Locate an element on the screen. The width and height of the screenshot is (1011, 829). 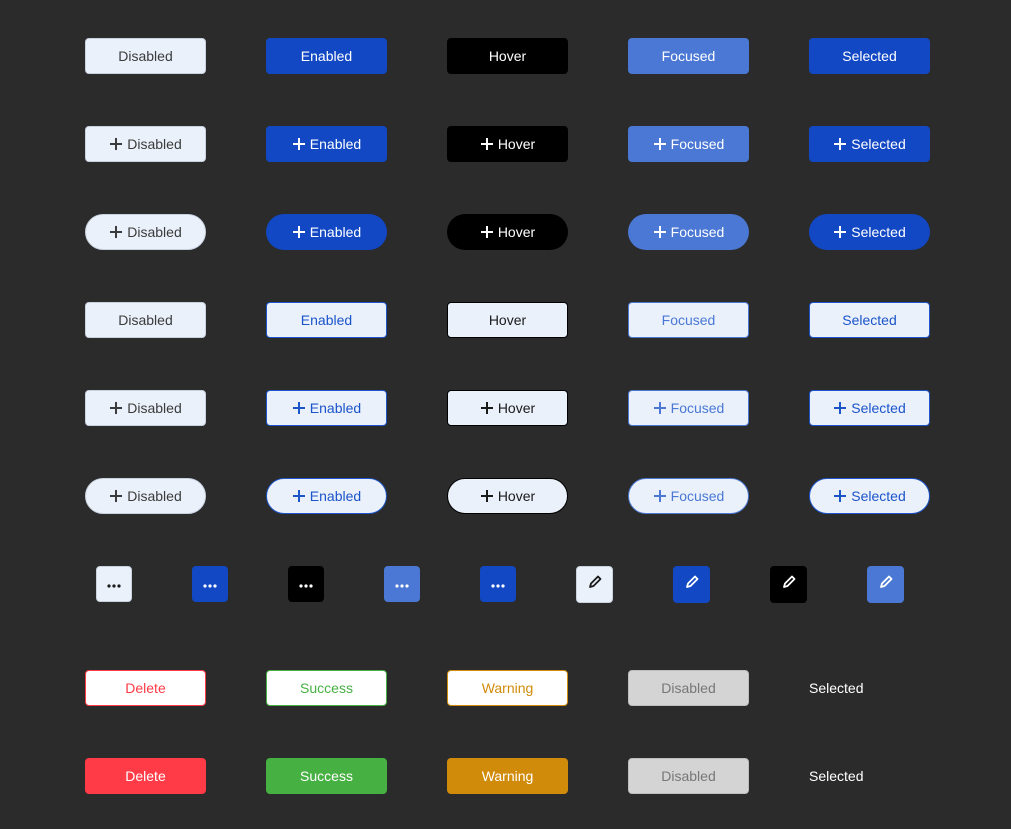
enabled-pill-add-button: Enabled is located at coordinates (326, 232).